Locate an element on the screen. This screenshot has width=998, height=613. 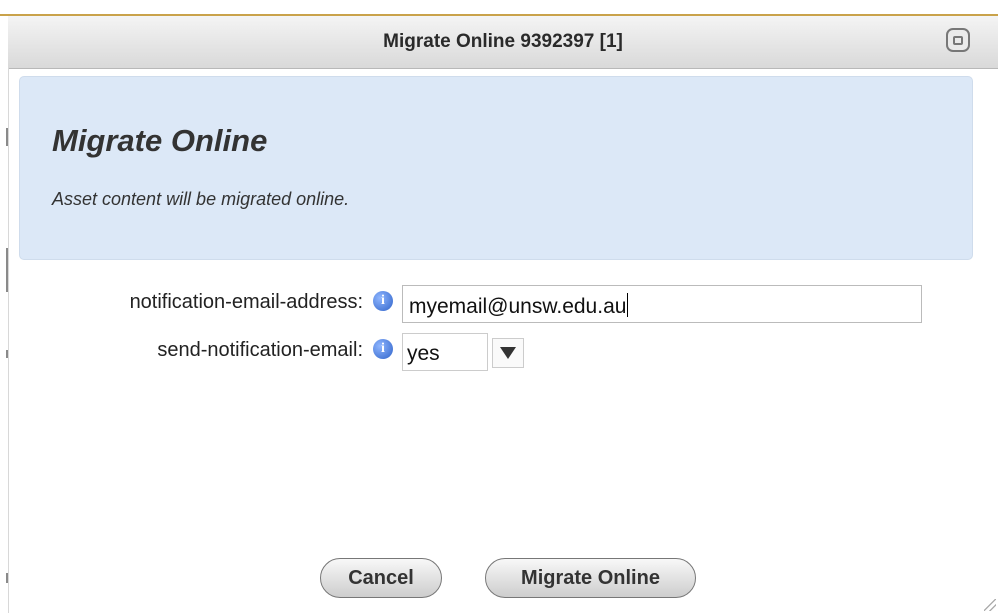
triangle-down-icon is located at coordinates (508, 353).